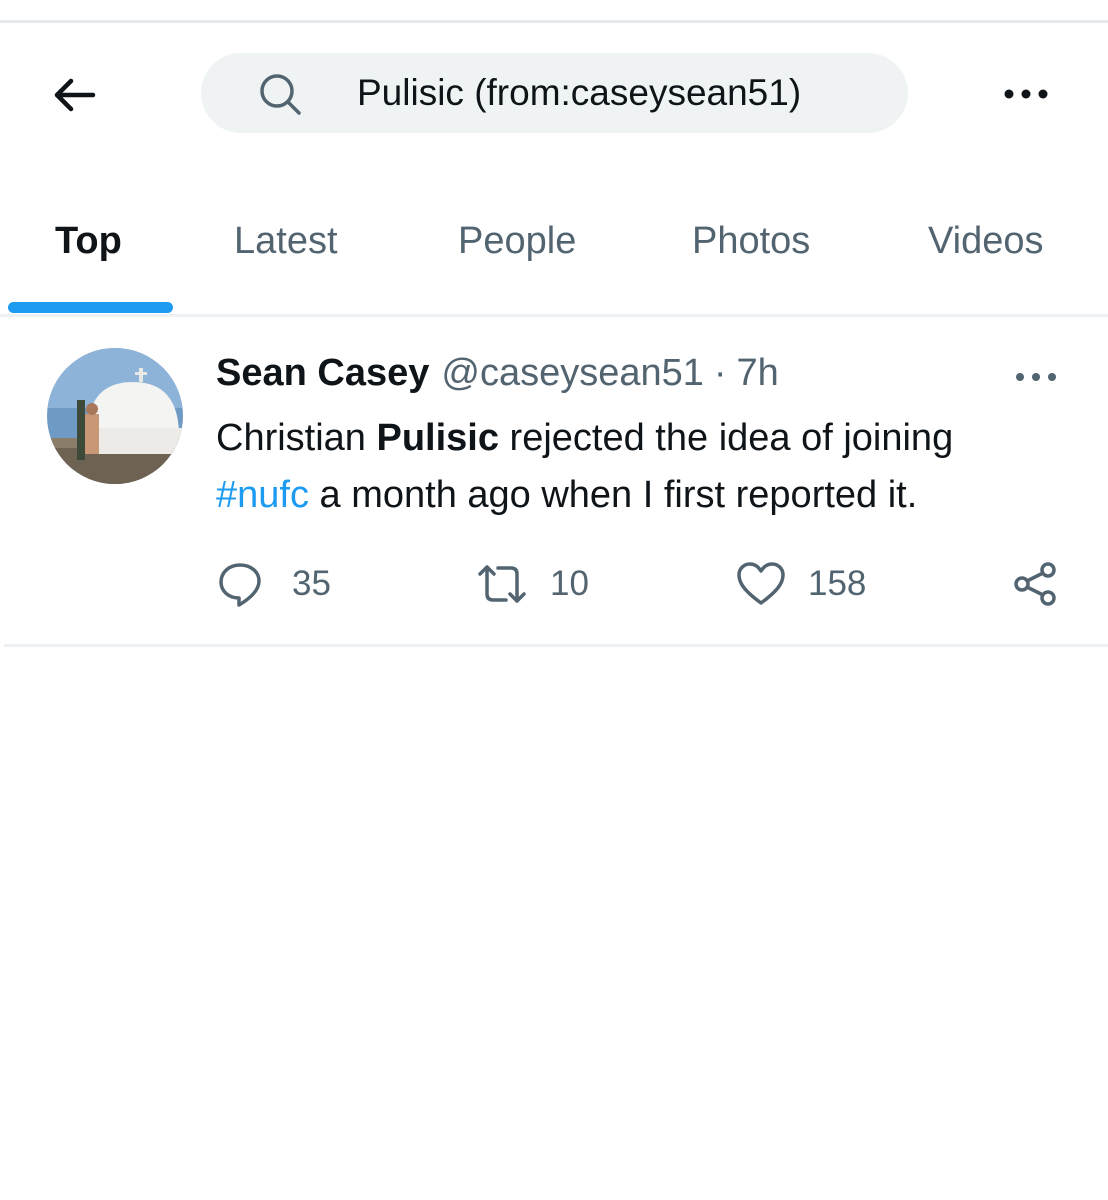 The height and width of the screenshot is (1200, 1108). Describe the element at coordinates (726, 438) in the screenshot. I see `tweet-text-part: rejected the idea of joining` at that location.